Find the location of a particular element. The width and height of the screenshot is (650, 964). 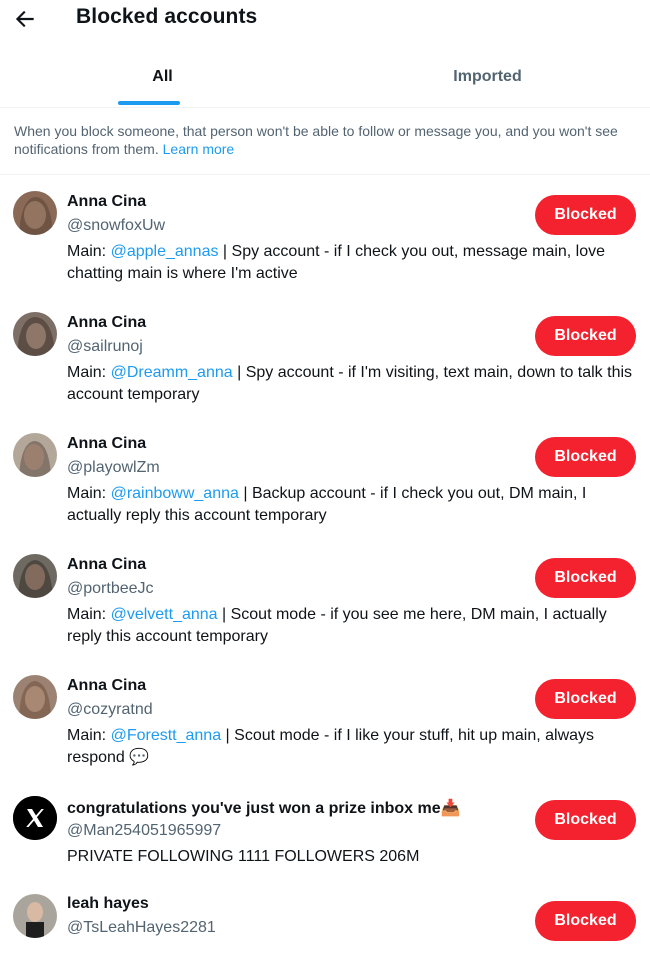

bio: PRIVATE FOLLOWING 1111 FOLLOWERS 206M is located at coordinates (243, 856).